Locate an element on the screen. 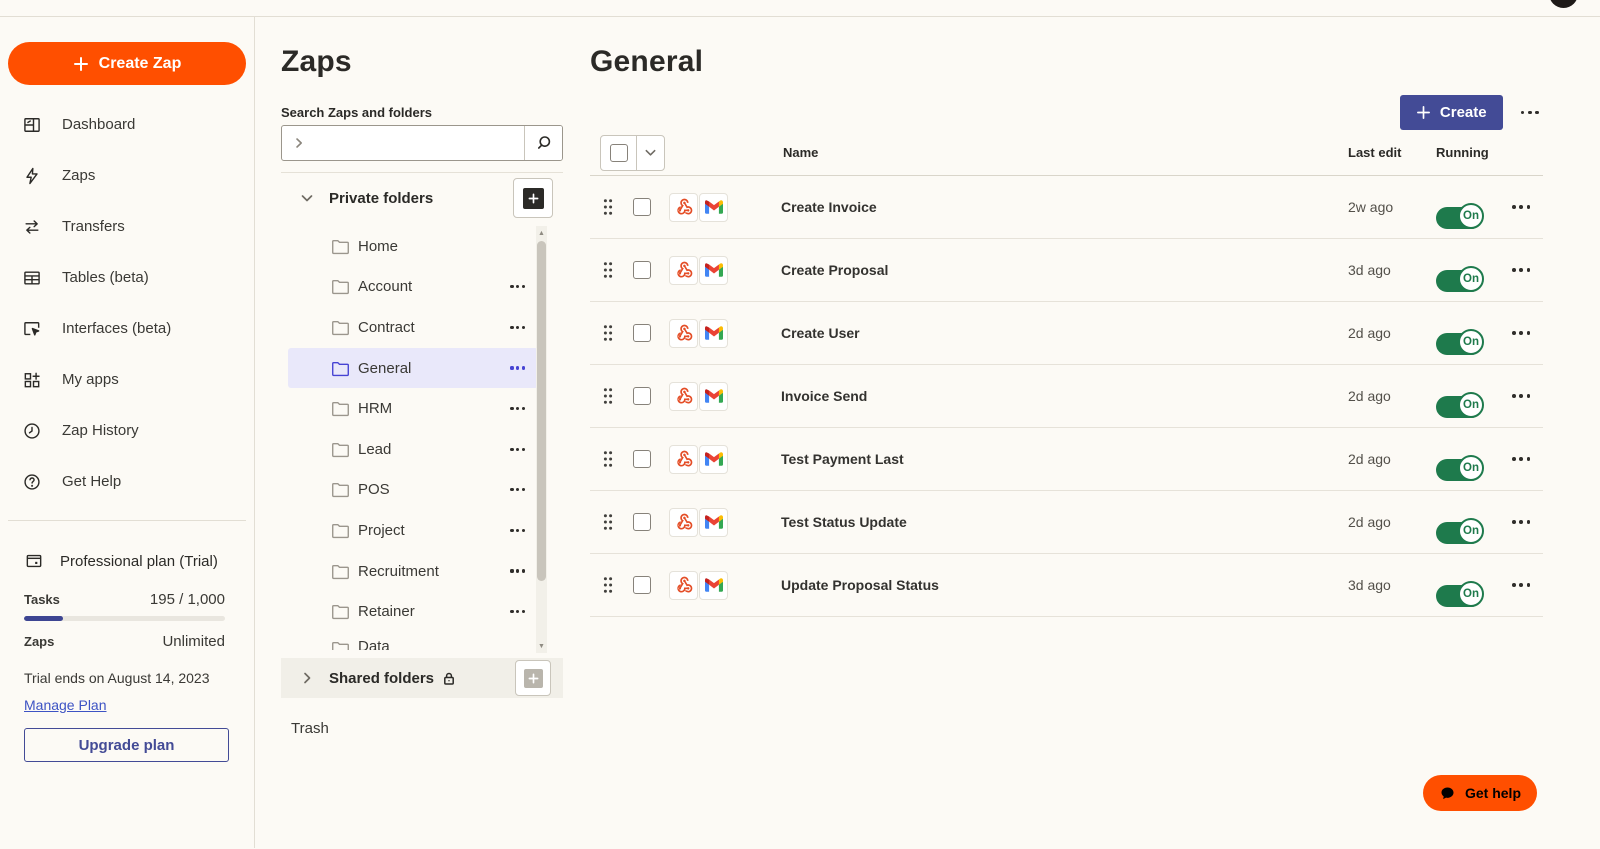  zap-name: Update Proposal Status is located at coordinates (1064, 585).